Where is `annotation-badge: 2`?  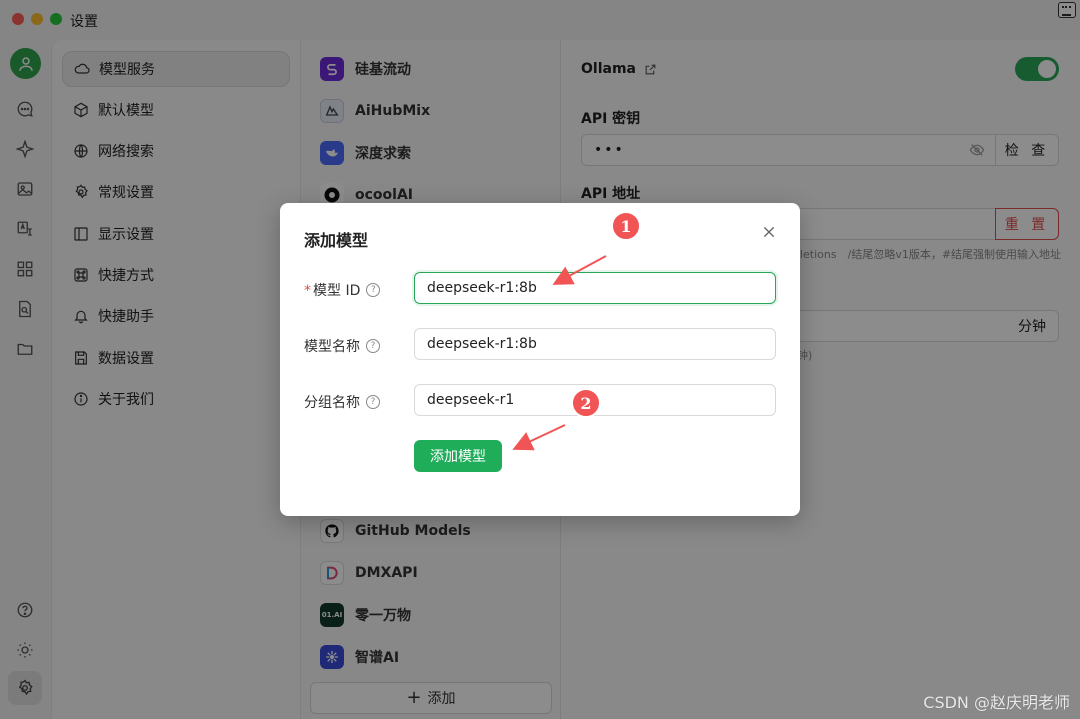 annotation-badge: 2 is located at coordinates (586, 403).